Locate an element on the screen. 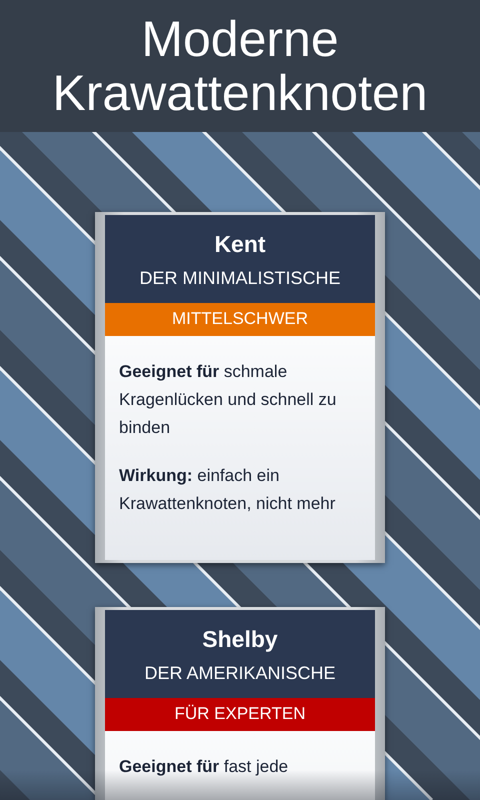  page-title: Moderne Krawattenknoten is located at coordinates (240, 66).